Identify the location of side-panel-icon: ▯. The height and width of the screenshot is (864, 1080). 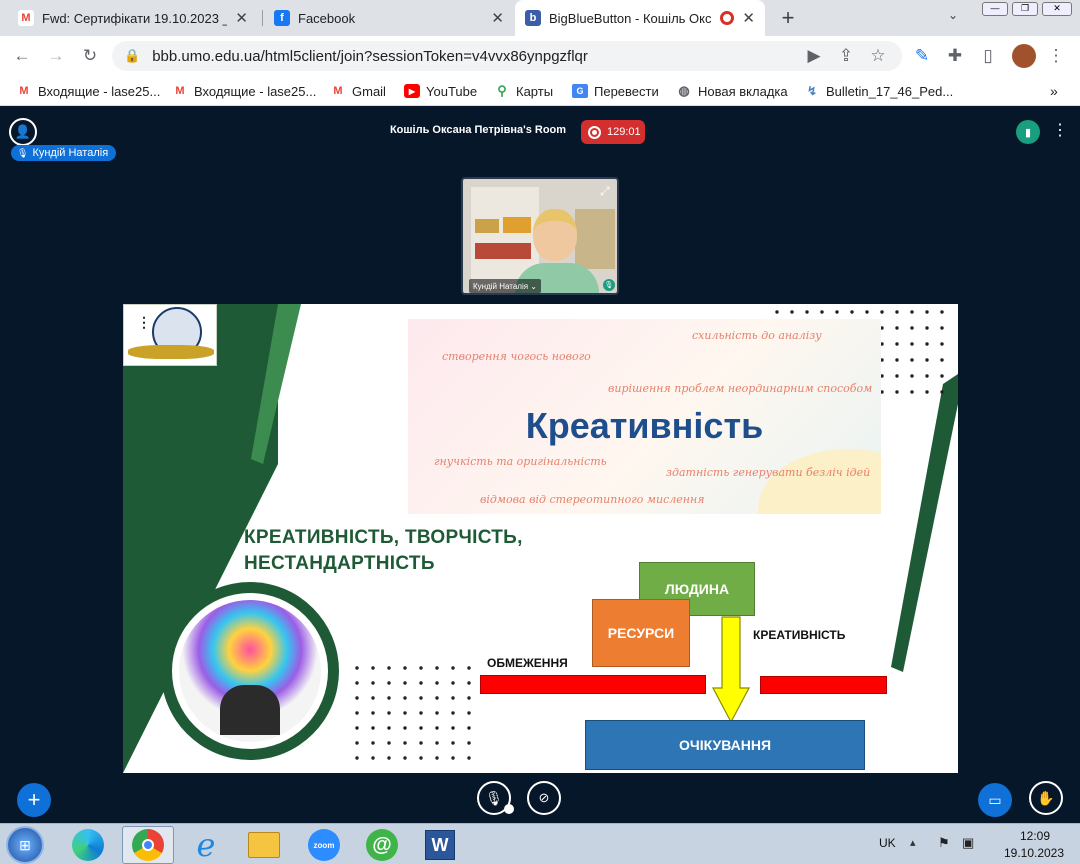
(988, 56).